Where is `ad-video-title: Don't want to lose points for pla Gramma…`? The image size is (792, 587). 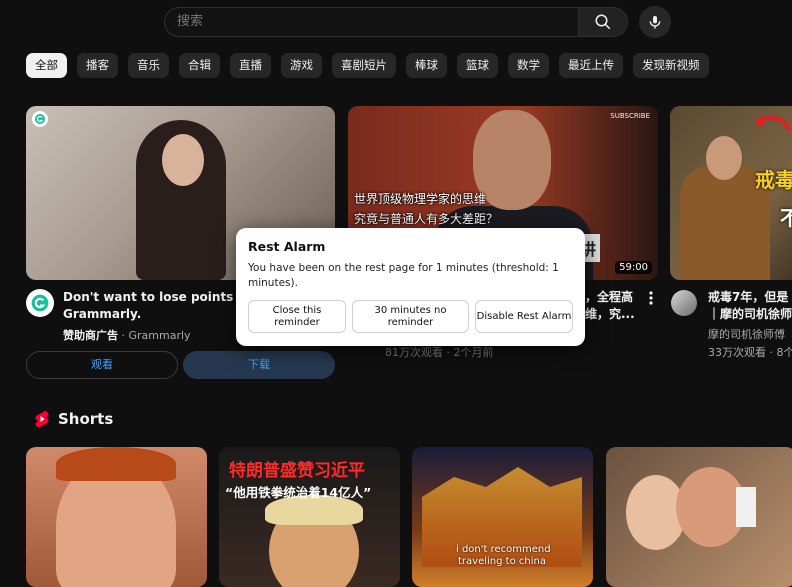
ad-video-title: Don't want to lose points for pla Gramma… is located at coordinates (172, 306).